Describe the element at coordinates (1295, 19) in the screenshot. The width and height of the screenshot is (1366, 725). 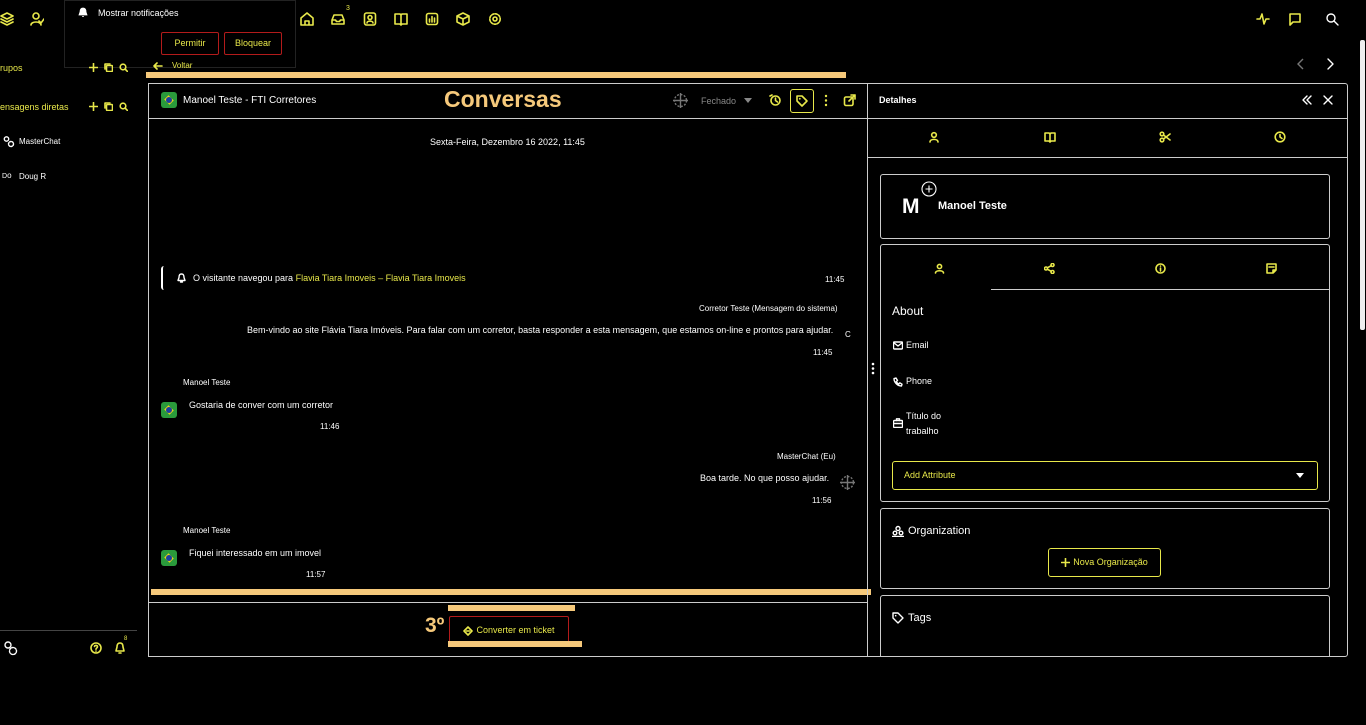
I see `chat-icon` at that location.